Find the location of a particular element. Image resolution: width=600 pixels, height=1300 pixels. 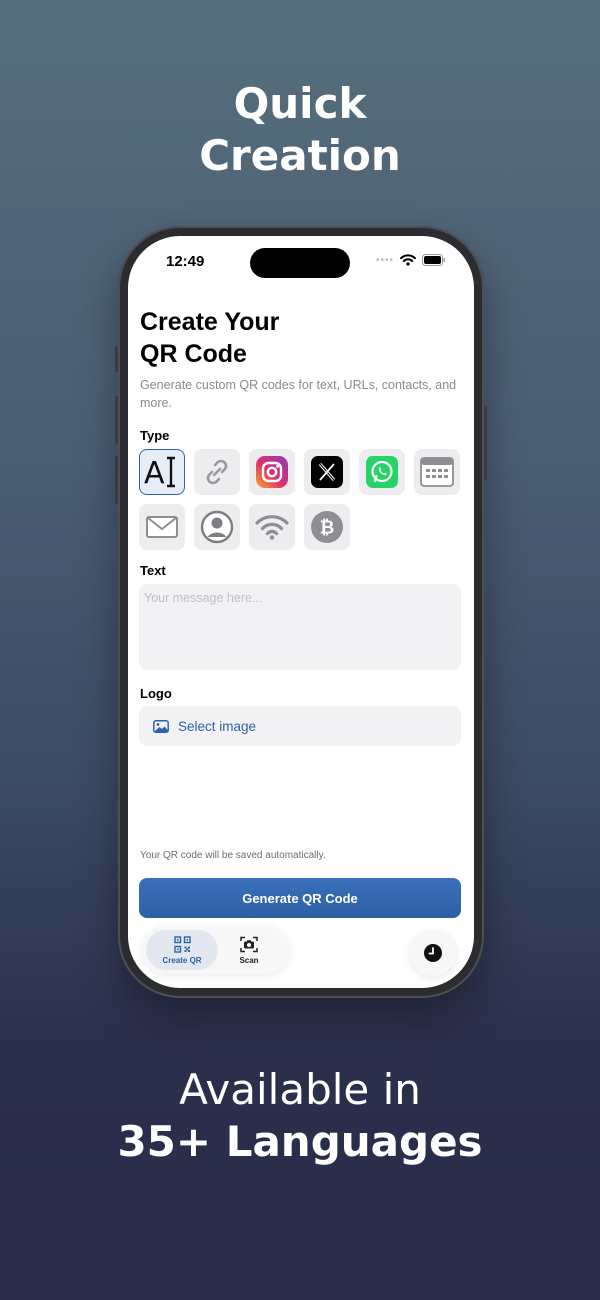

type-option-bitcoin: ₿ is located at coordinates (327, 527).